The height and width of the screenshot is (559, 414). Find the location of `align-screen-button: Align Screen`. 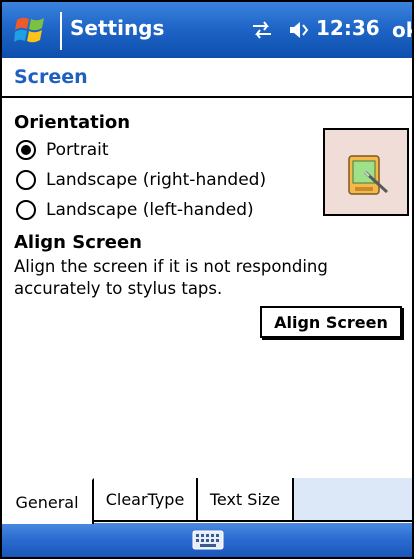

align-screen-button: Align Screen is located at coordinates (331, 322).